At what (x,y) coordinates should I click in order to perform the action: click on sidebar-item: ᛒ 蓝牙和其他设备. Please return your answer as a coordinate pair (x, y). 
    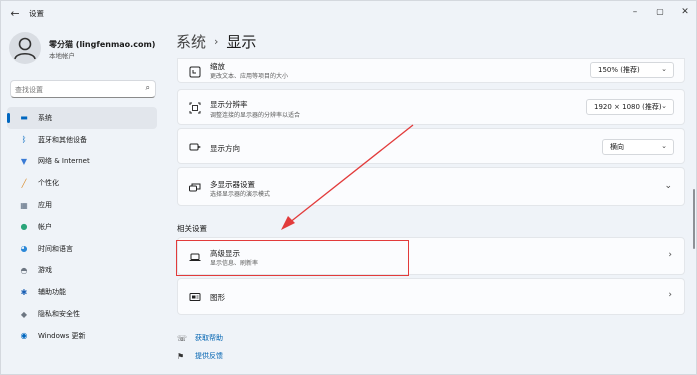
    Looking at the image, I should click on (82, 140).